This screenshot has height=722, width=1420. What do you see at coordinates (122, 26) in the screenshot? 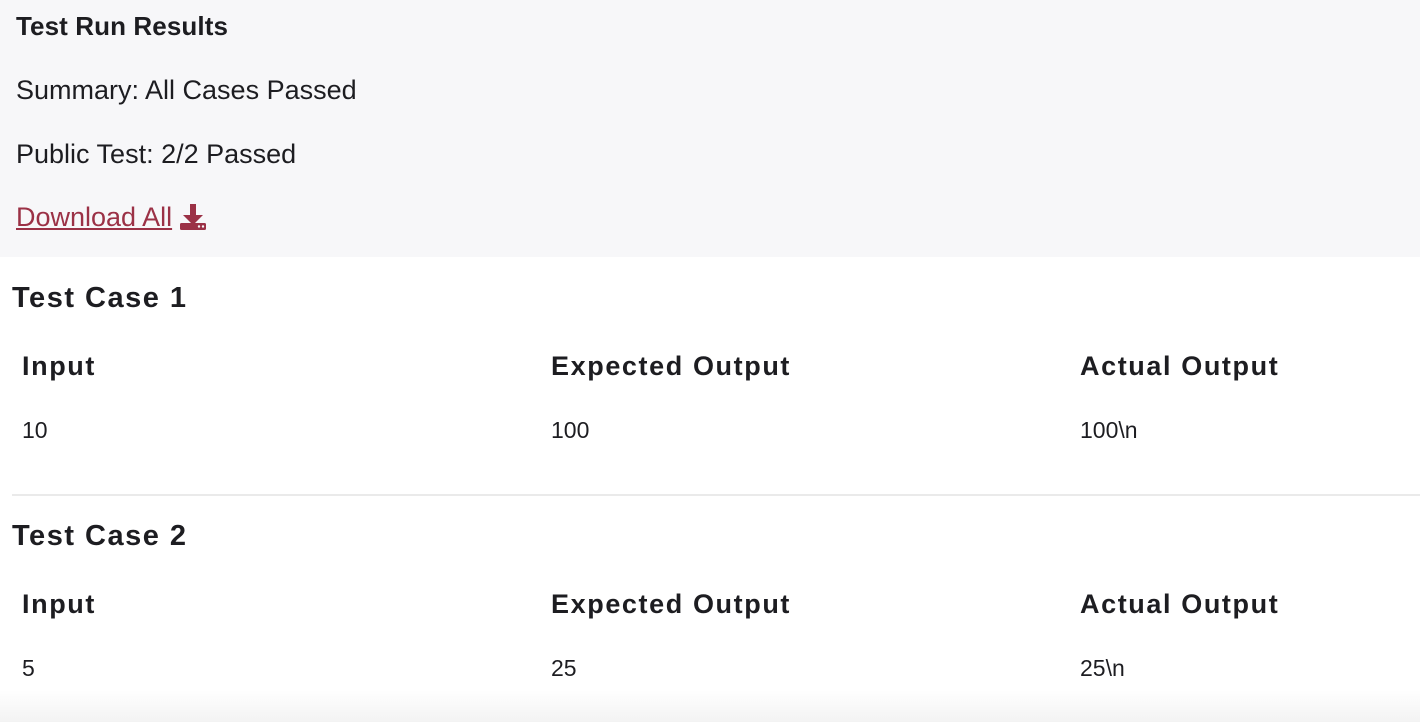
I see `results-title: Test Run Results` at bounding box center [122, 26].